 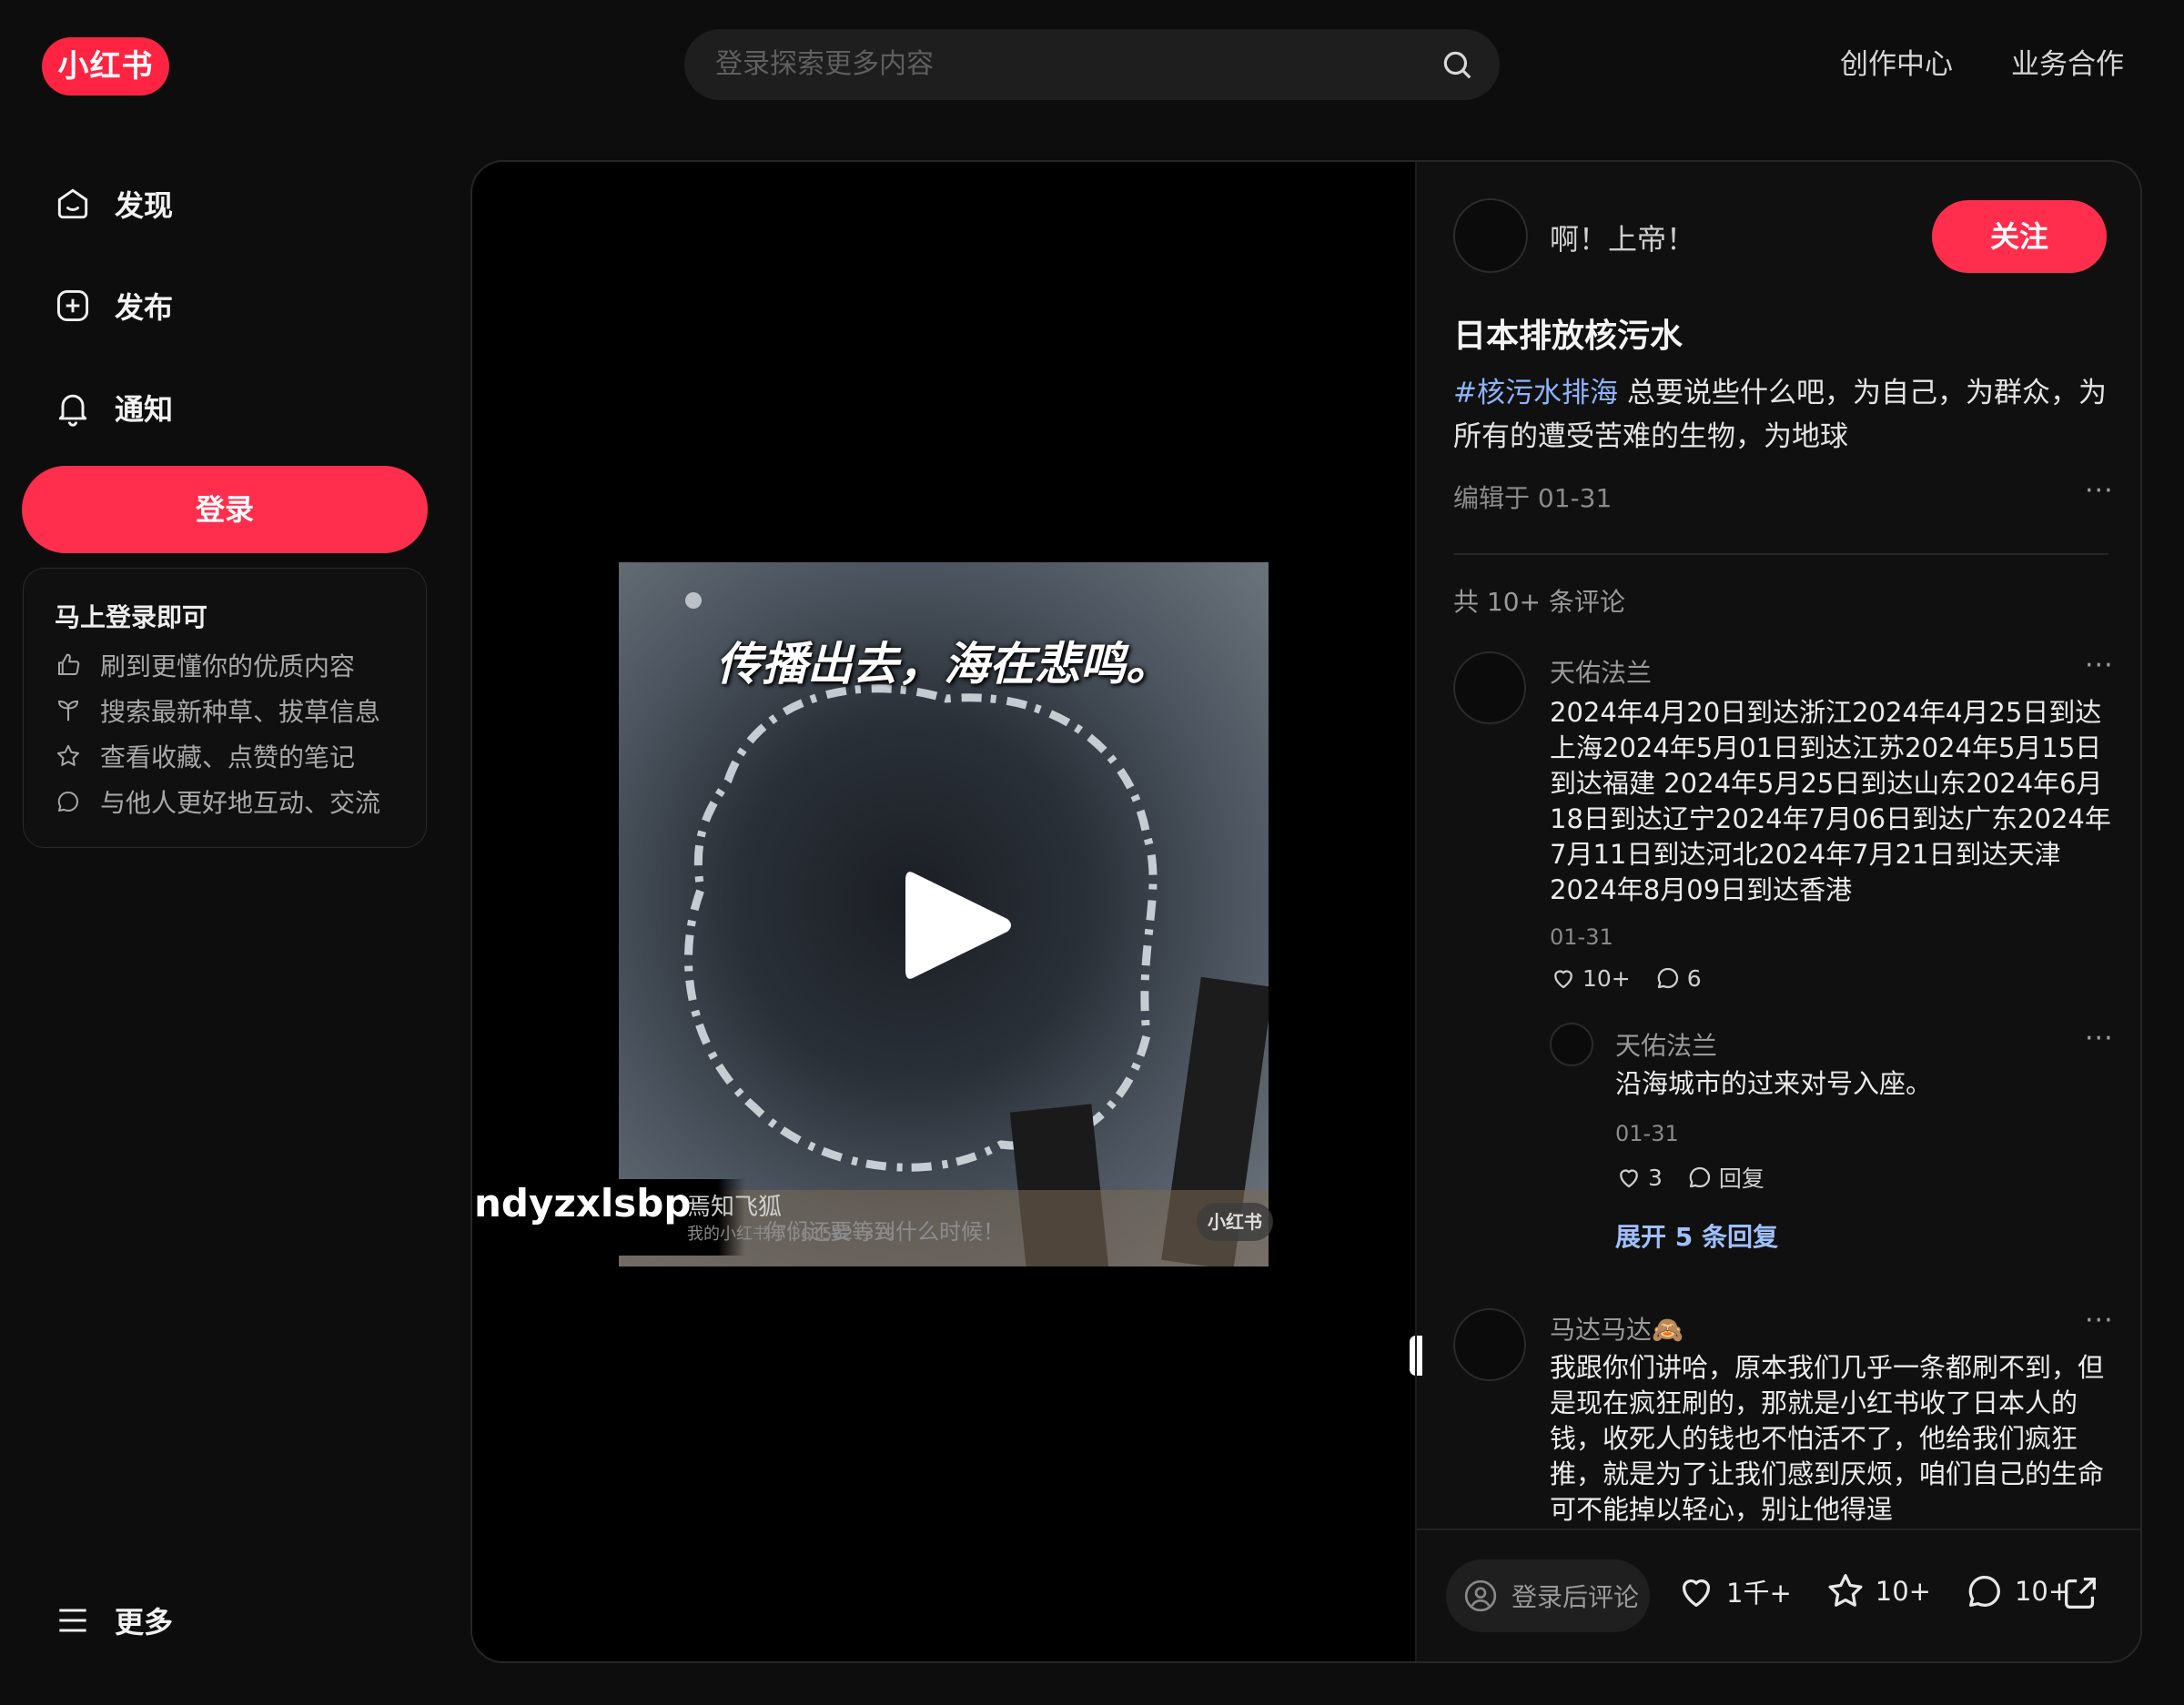 I want to click on watermark-id: 我的小红书号 3615821379, so click(x=791, y=1234).